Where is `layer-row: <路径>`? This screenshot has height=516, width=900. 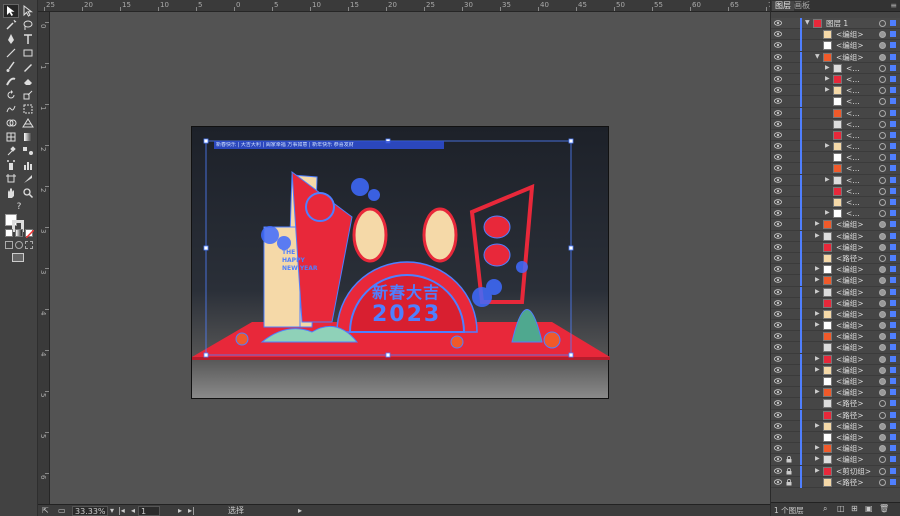 layer-row: <路径> is located at coordinates (835, 404).